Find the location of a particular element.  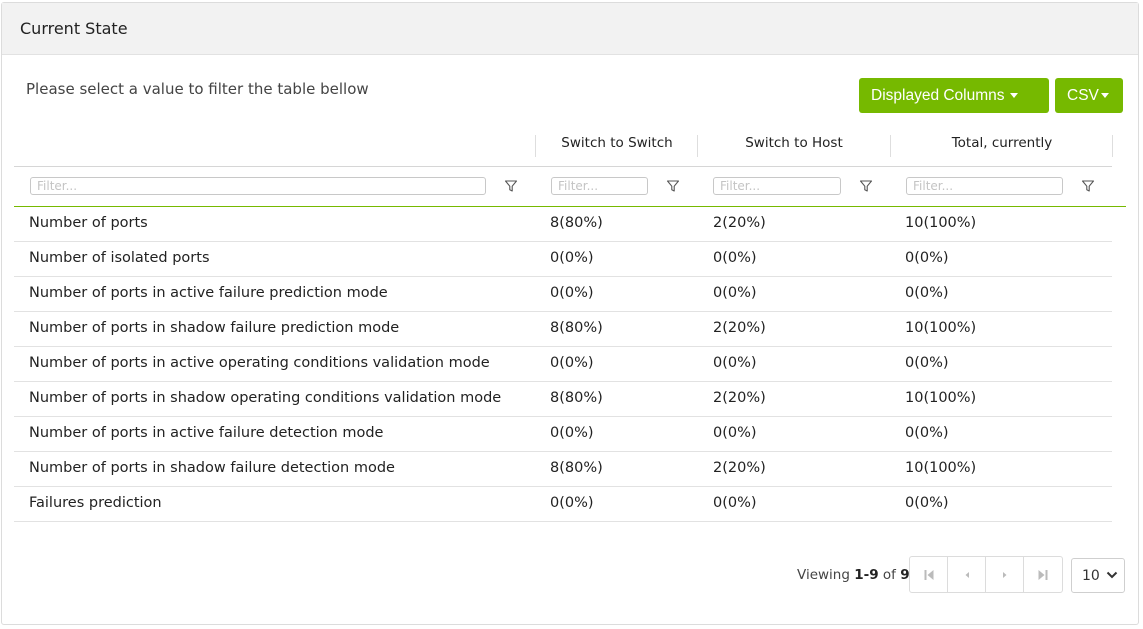

pagination-status: Viewing 1-9 of 9 is located at coordinates (853, 575).